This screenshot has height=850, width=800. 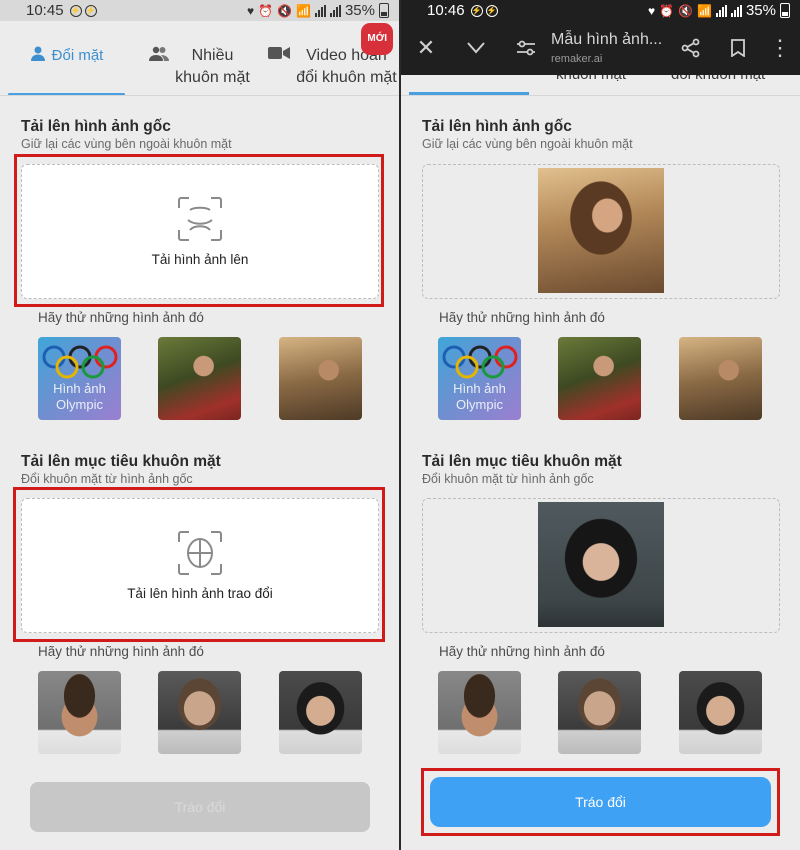 I want to click on tab-multiple-faces: Nhiều khuôn mặt, so click(x=199, y=58).